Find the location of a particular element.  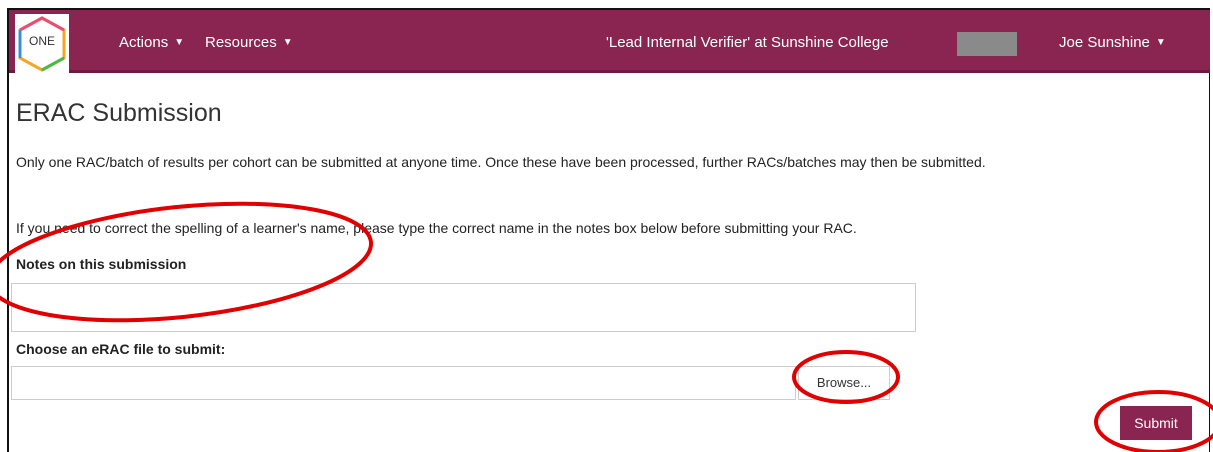

resources-menu-label: Resources is located at coordinates (241, 42).